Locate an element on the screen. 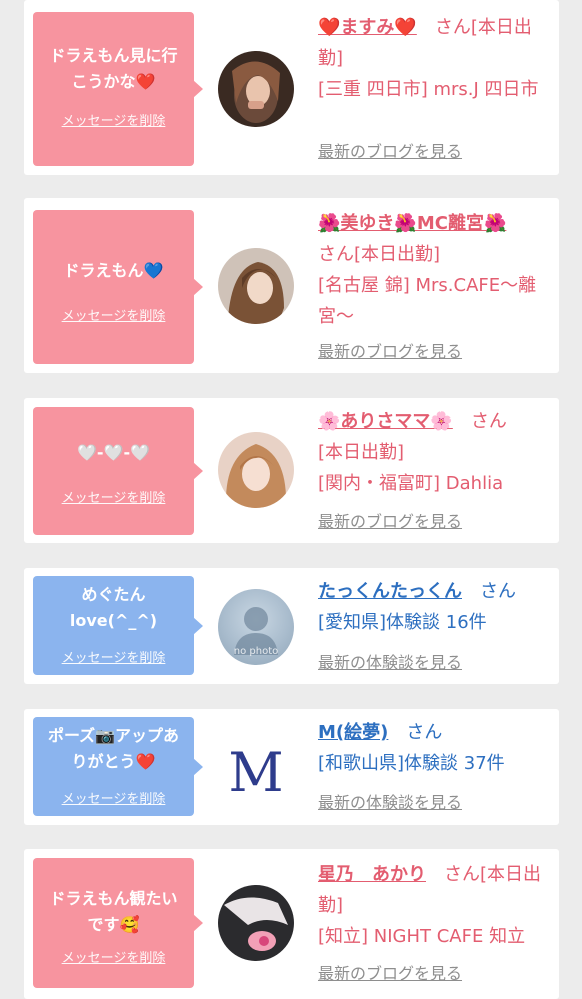 The height and width of the screenshot is (999, 582). shop-detail: [知立] NIGHT CAFE 知立 is located at coordinates (422, 936).